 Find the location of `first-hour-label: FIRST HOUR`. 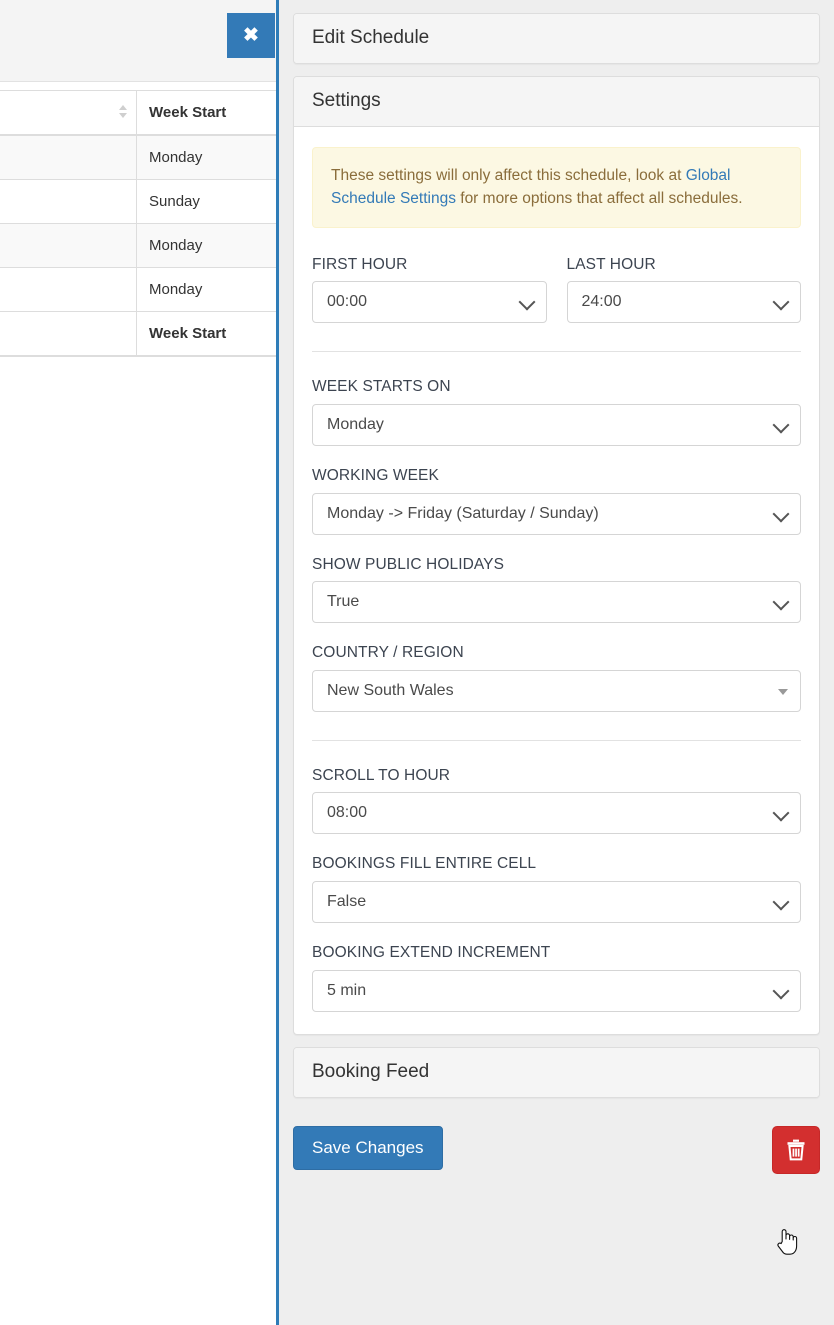

first-hour-label: FIRST HOUR is located at coordinates (360, 264).